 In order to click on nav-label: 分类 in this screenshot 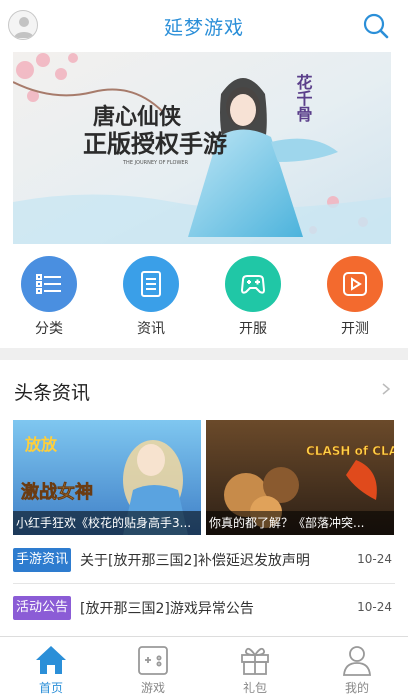, I will do `click(49, 329)`.